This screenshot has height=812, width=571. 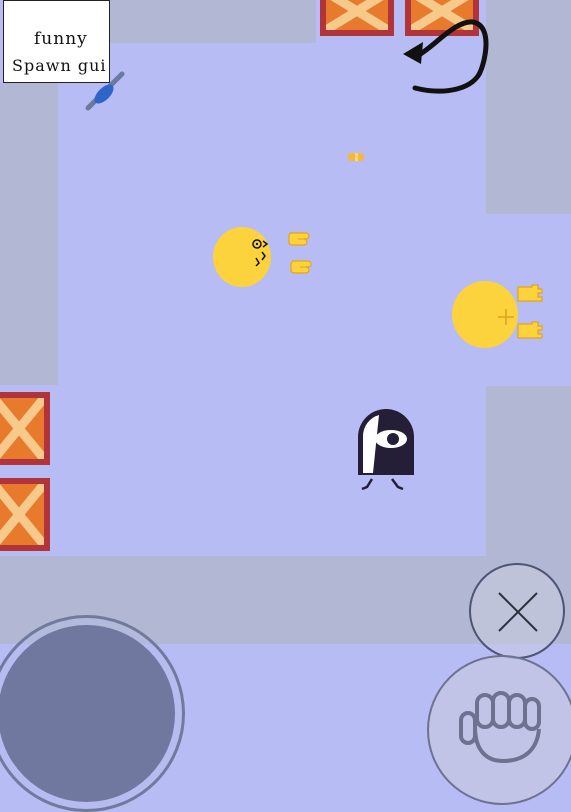 I want to click on spoon-item, so click(x=105, y=91).